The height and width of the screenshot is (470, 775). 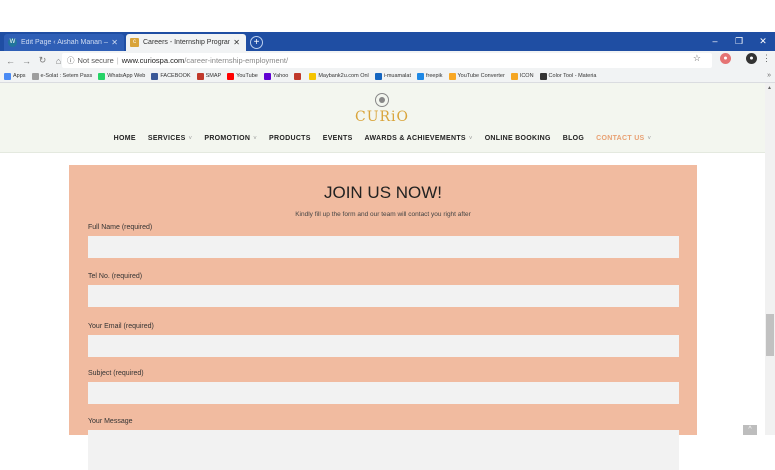 What do you see at coordinates (42, 60) in the screenshot?
I see `reload-icon: ↻` at bounding box center [42, 60].